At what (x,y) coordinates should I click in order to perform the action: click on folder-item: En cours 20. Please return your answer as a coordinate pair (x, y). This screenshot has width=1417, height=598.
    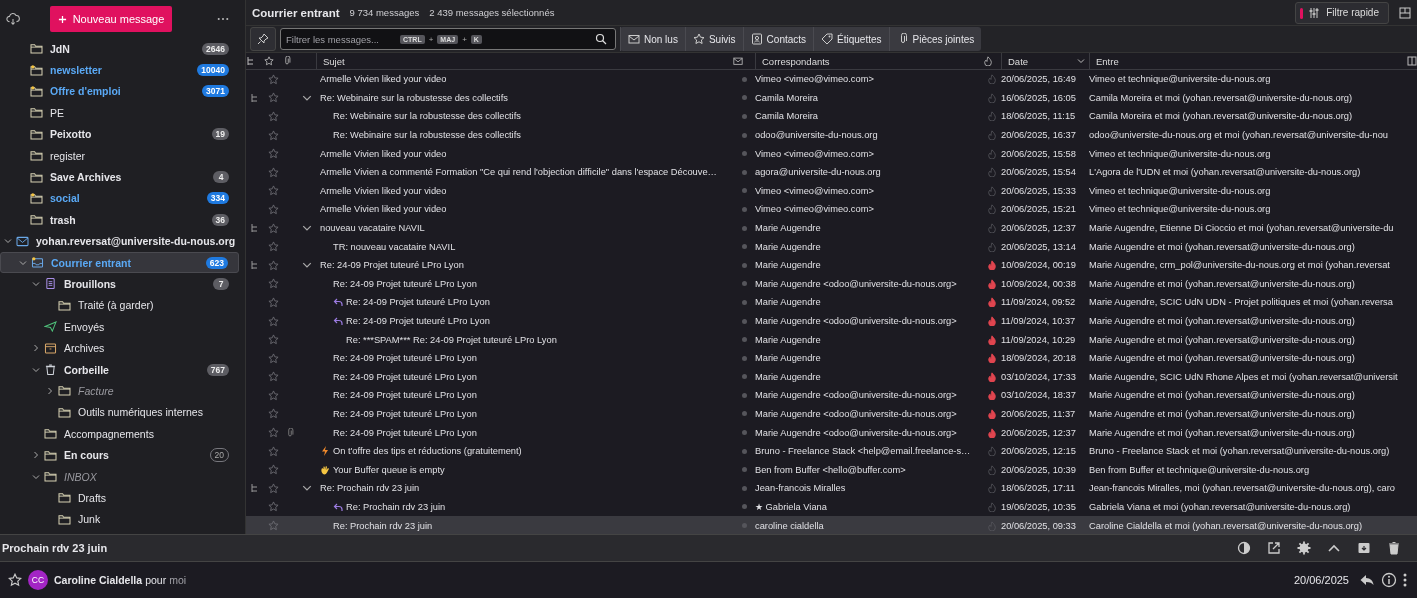
    Looking at the image, I should click on (119, 455).